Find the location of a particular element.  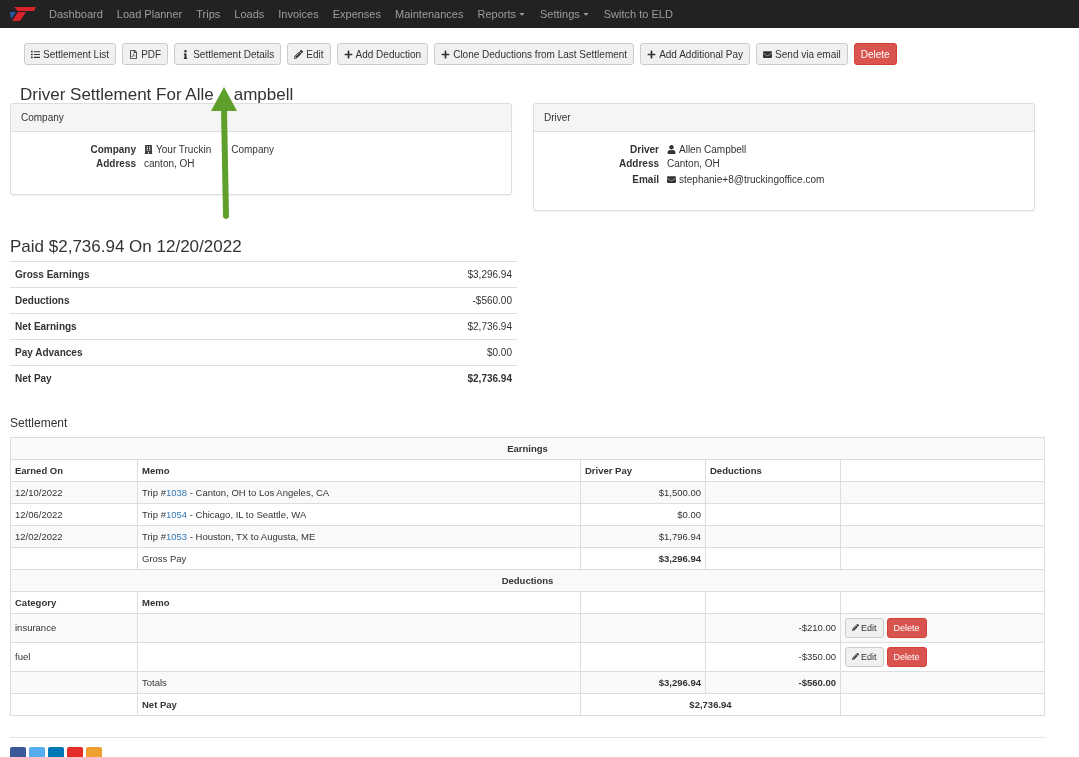

panel-heading: Company is located at coordinates (261, 118).